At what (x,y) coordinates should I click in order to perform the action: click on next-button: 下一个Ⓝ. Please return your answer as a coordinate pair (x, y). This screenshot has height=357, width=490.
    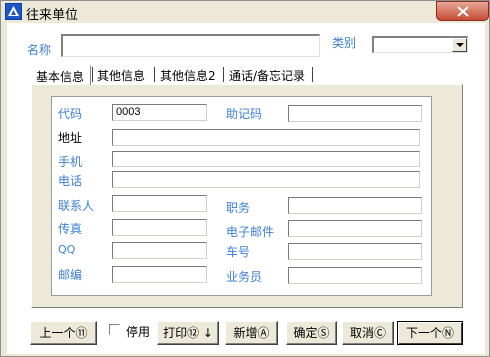
    Looking at the image, I should click on (430, 333).